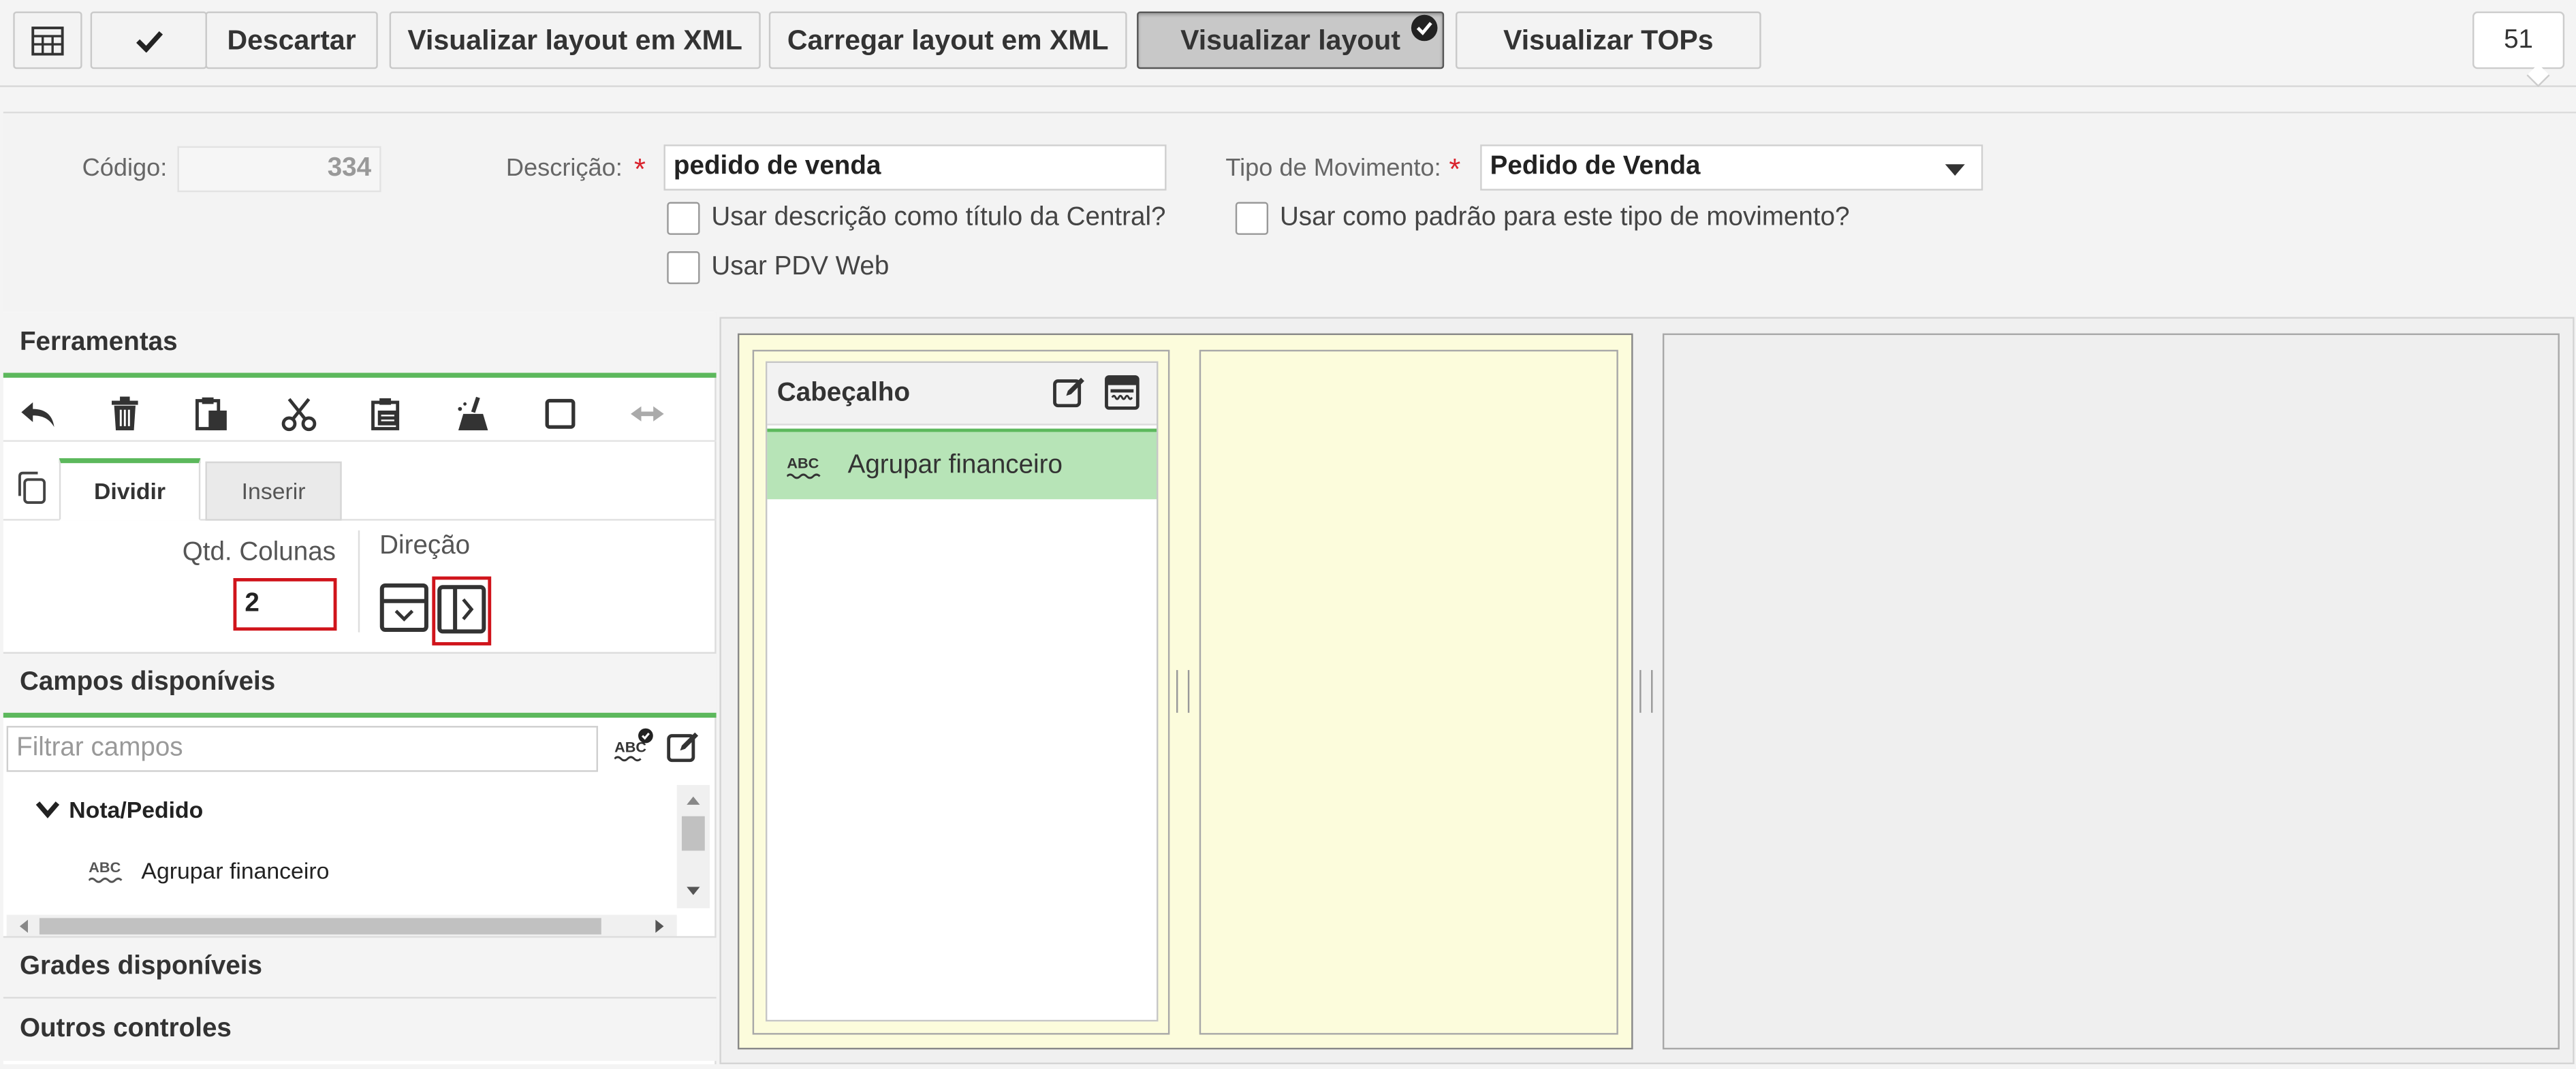 The height and width of the screenshot is (1069, 2576). I want to click on use-description-title-label: Usar descrição como título da Central?, so click(938, 218).